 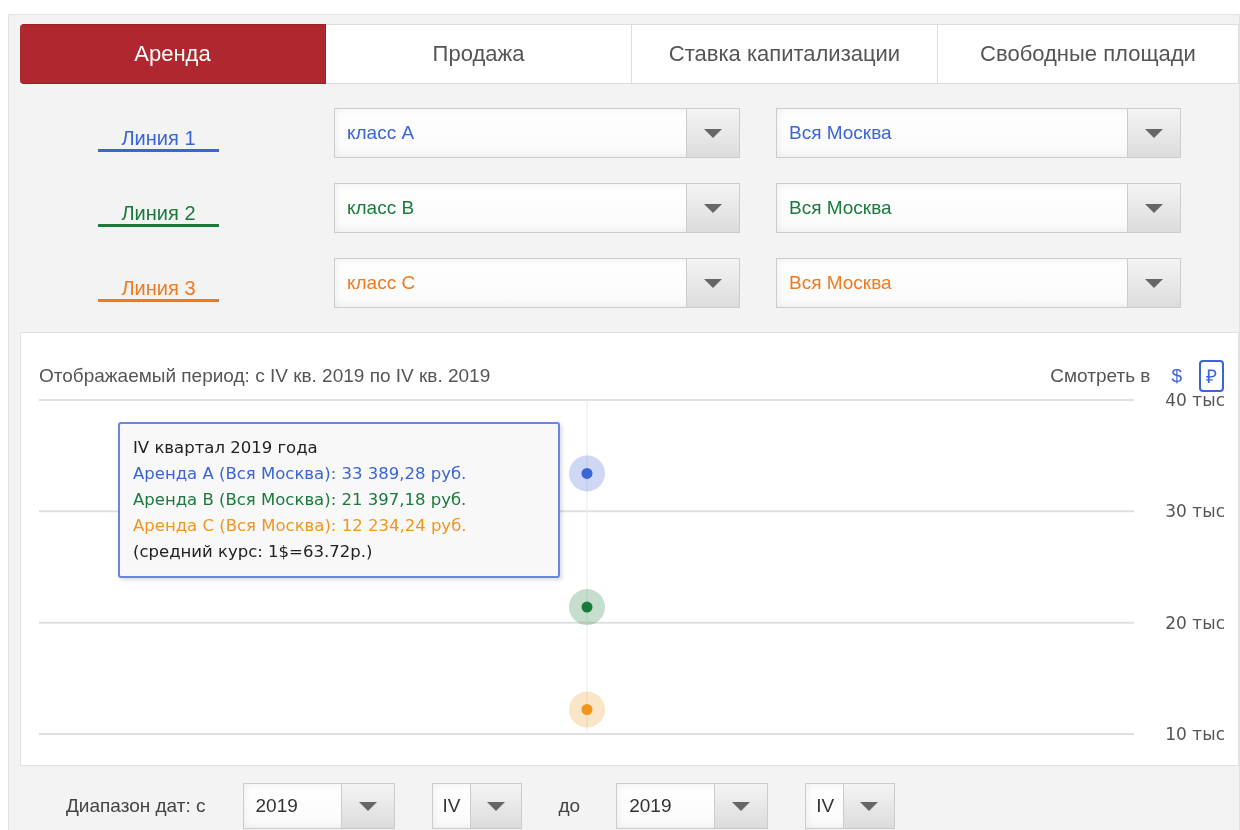 What do you see at coordinates (226, 448) in the screenshot?
I see `tooltip-title: IV квартал 2019 года` at bounding box center [226, 448].